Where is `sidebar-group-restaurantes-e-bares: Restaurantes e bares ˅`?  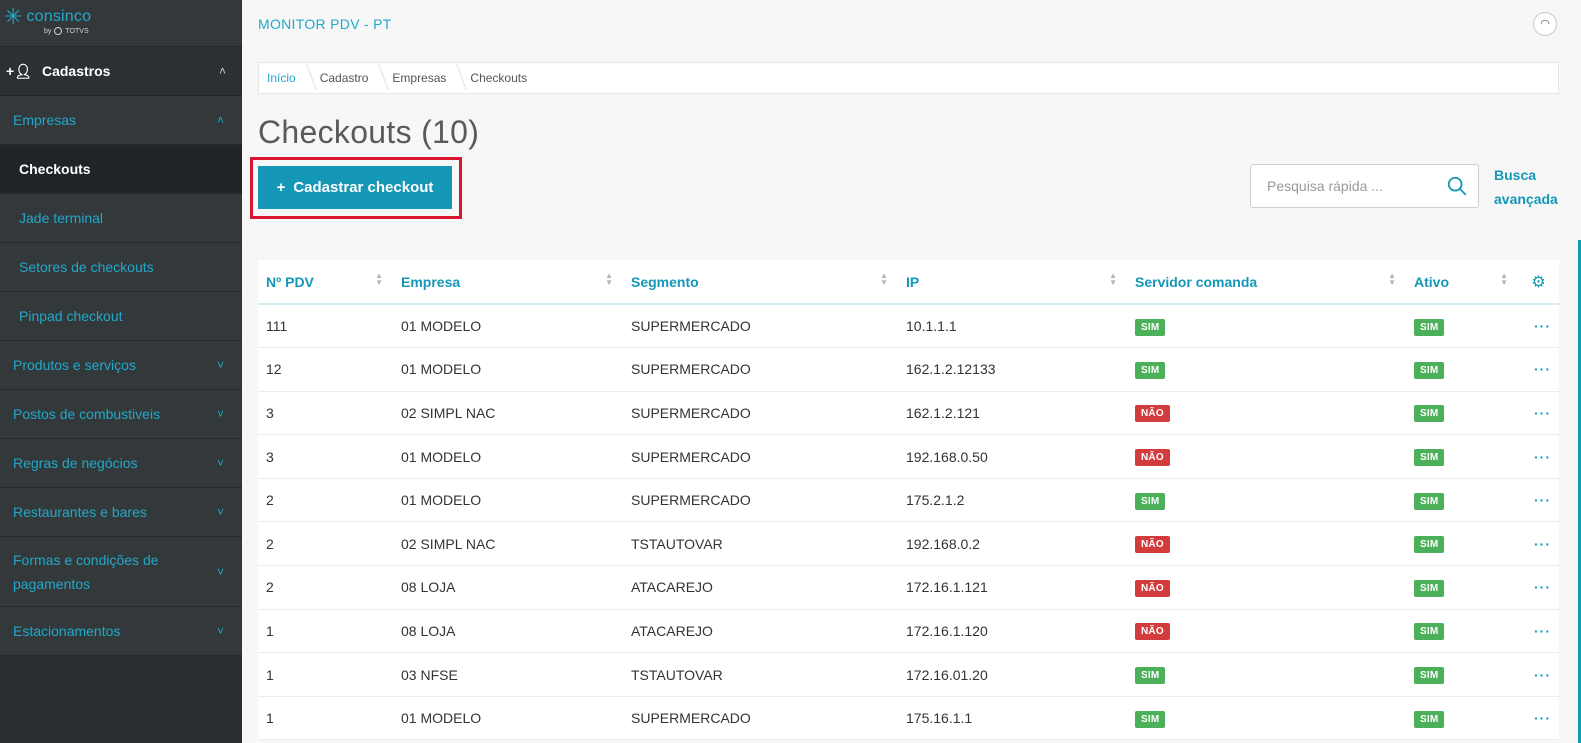
sidebar-group-restaurantes-e-bares: Restaurantes e bares ˅ is located at coordinates (121, 512).